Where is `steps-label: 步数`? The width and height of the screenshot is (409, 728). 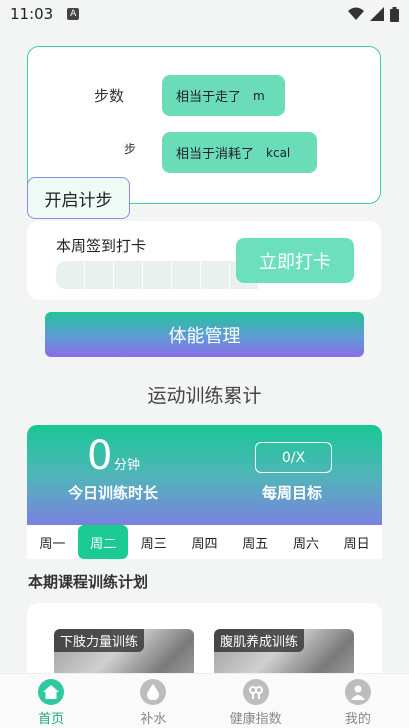
steps-label: 步数 is located at coordinates (109, 96).